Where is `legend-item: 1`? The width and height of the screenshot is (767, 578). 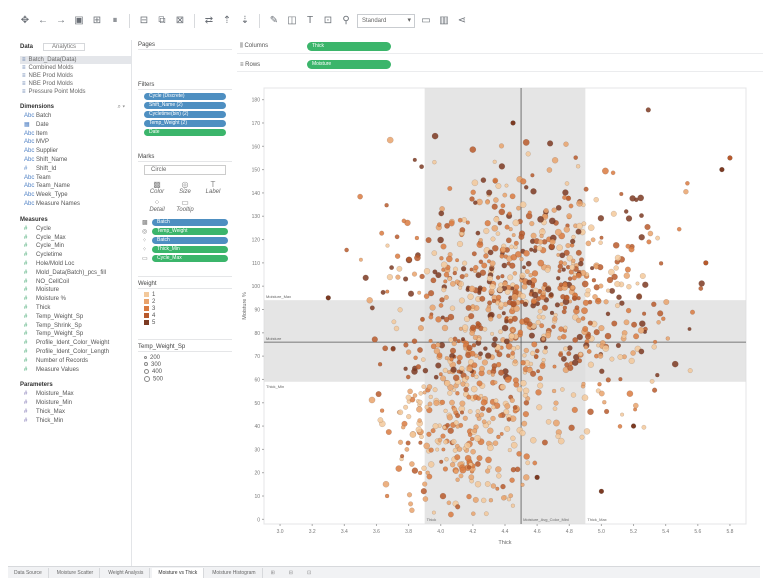
legend-item: 1 is located at coordinates (185, 295).